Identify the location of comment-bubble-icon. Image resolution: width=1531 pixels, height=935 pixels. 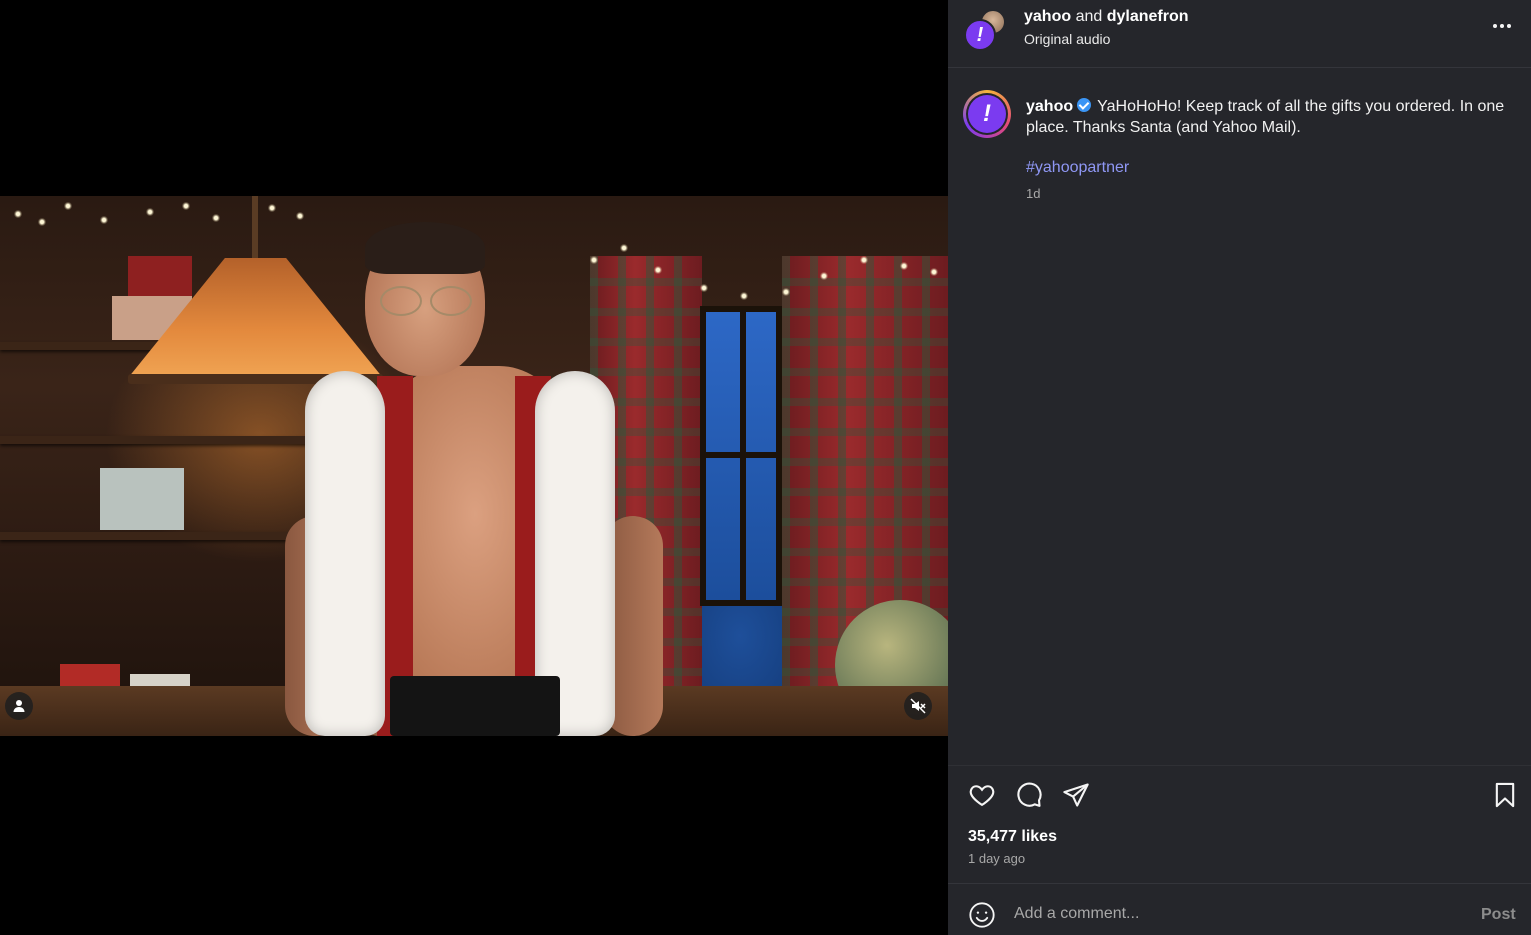
(1029, 795).